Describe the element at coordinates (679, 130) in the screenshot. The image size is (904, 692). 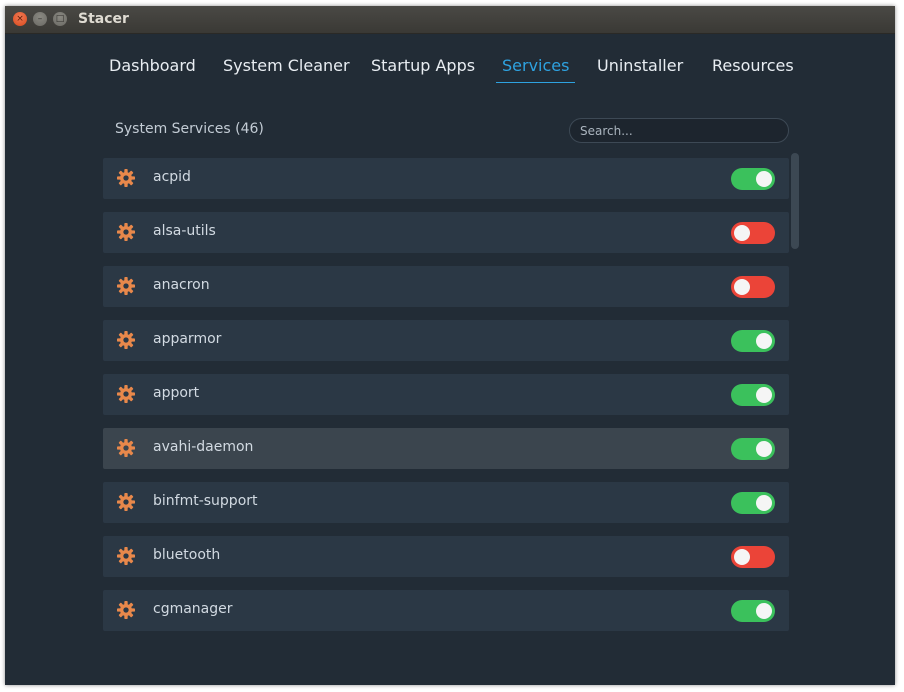
I see `search-input` at that location.